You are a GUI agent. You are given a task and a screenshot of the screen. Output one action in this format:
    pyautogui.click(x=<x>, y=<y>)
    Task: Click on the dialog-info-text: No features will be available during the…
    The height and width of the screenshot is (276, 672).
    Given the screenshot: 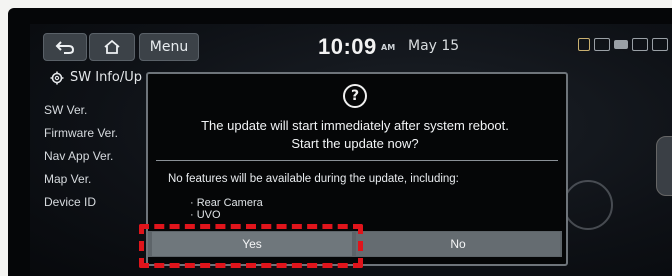 What is the action you would take?
    pyautogui.click(x=313, y=179)
    